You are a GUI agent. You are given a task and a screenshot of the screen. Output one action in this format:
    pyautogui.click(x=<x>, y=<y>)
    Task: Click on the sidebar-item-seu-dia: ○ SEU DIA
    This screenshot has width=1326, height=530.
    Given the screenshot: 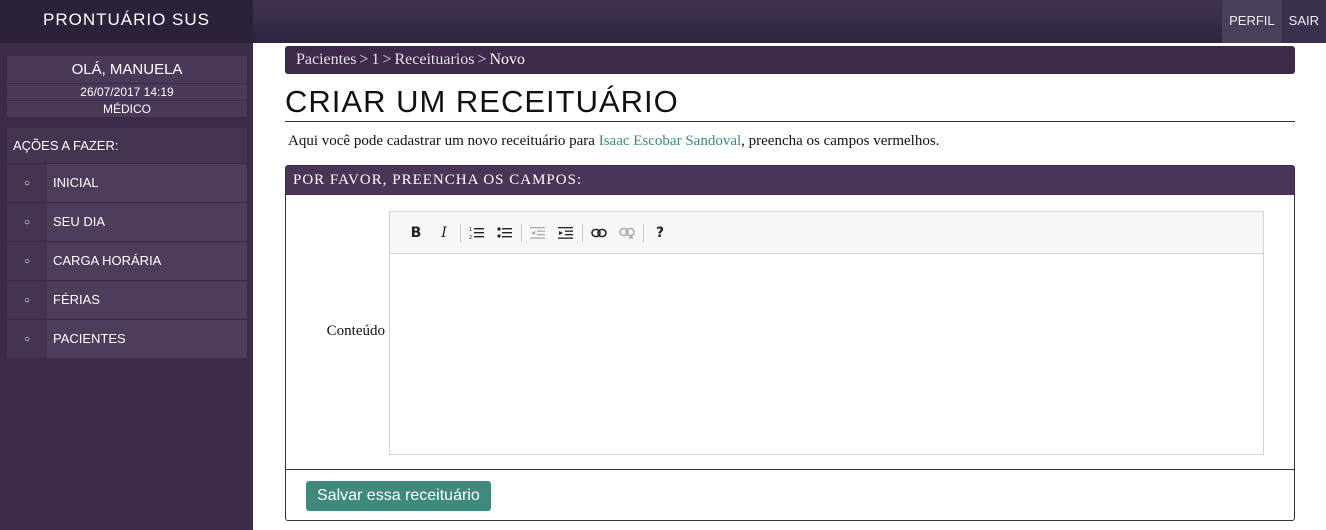 What is the action you would take?
    pyautogui.click(x=127, y=221)
    